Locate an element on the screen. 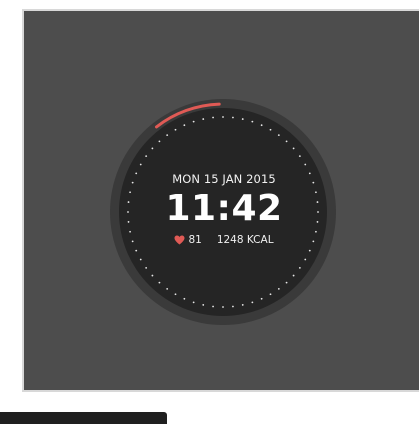 Image resolution: width=419 pixels, height=424 pixels. heart-rate-value: 81 is located at coordinates (195, 240).